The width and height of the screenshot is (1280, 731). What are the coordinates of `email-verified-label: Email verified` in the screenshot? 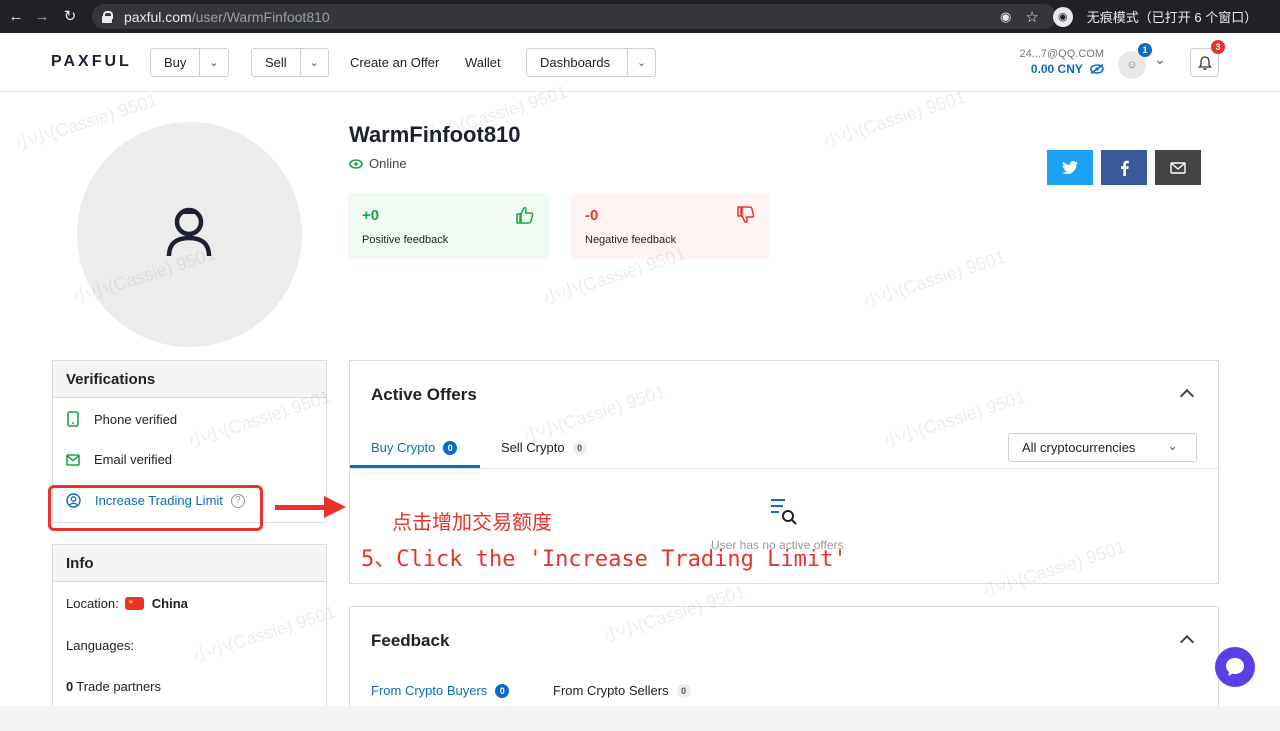 It's located at (133, 459).